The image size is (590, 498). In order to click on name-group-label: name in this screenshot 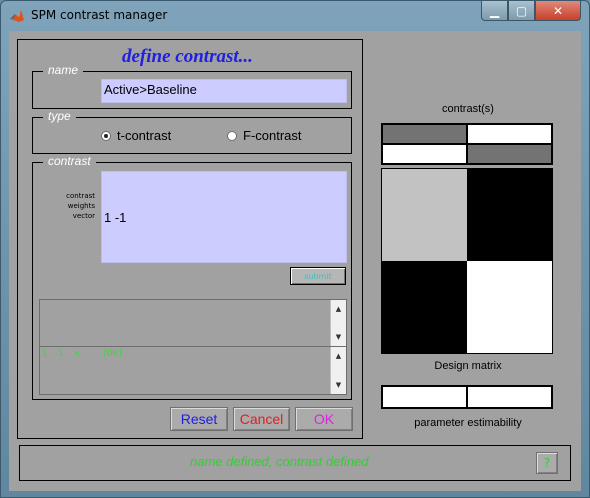, I will do `click(63, 70)`.